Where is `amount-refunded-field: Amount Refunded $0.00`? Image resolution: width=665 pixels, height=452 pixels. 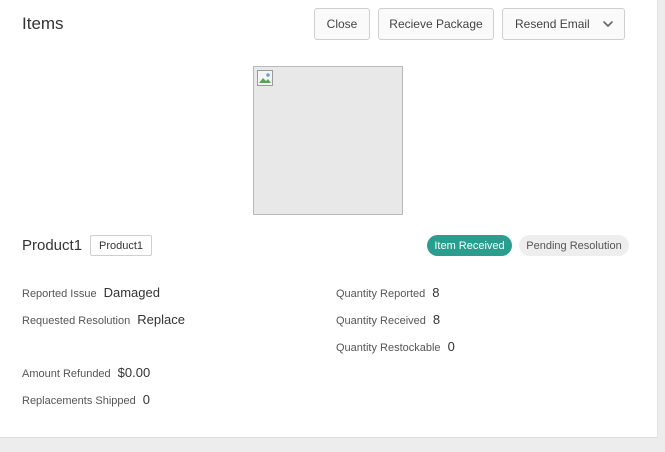 amount-refunded-field: Amount Refunded $0.00 is located at coordinates (86, 372).